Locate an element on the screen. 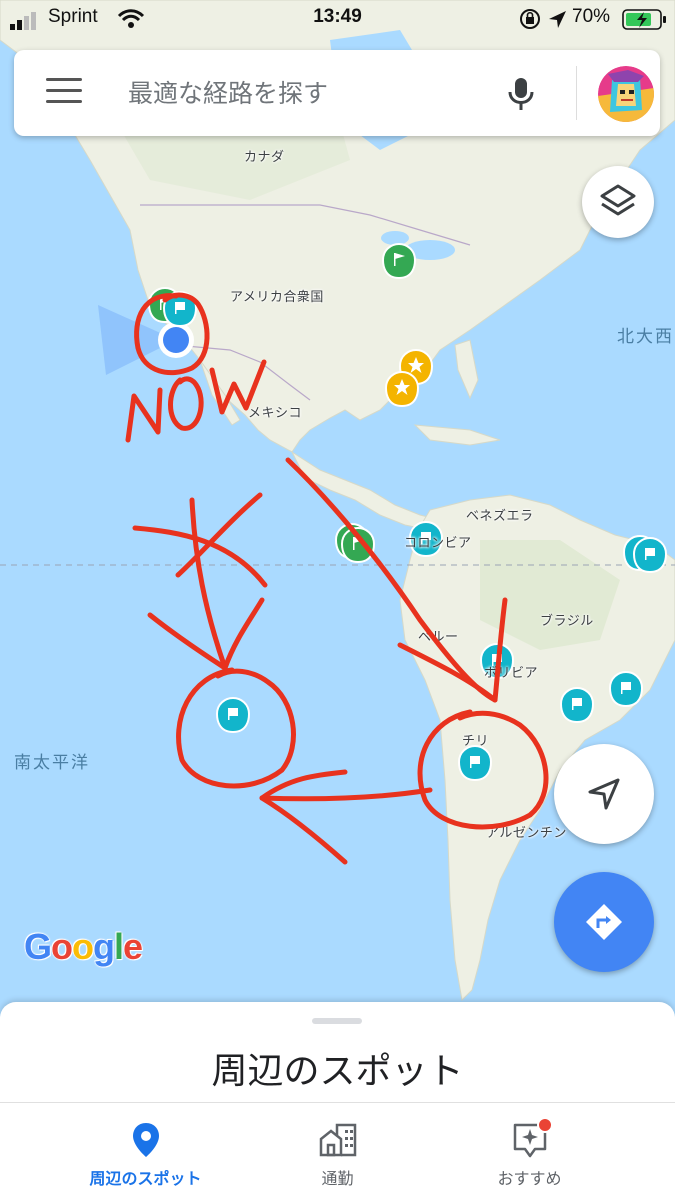 The height and width of the screenshot is (1200, 675). label-mexico: メキシコ is located at coordinates (275, 413).